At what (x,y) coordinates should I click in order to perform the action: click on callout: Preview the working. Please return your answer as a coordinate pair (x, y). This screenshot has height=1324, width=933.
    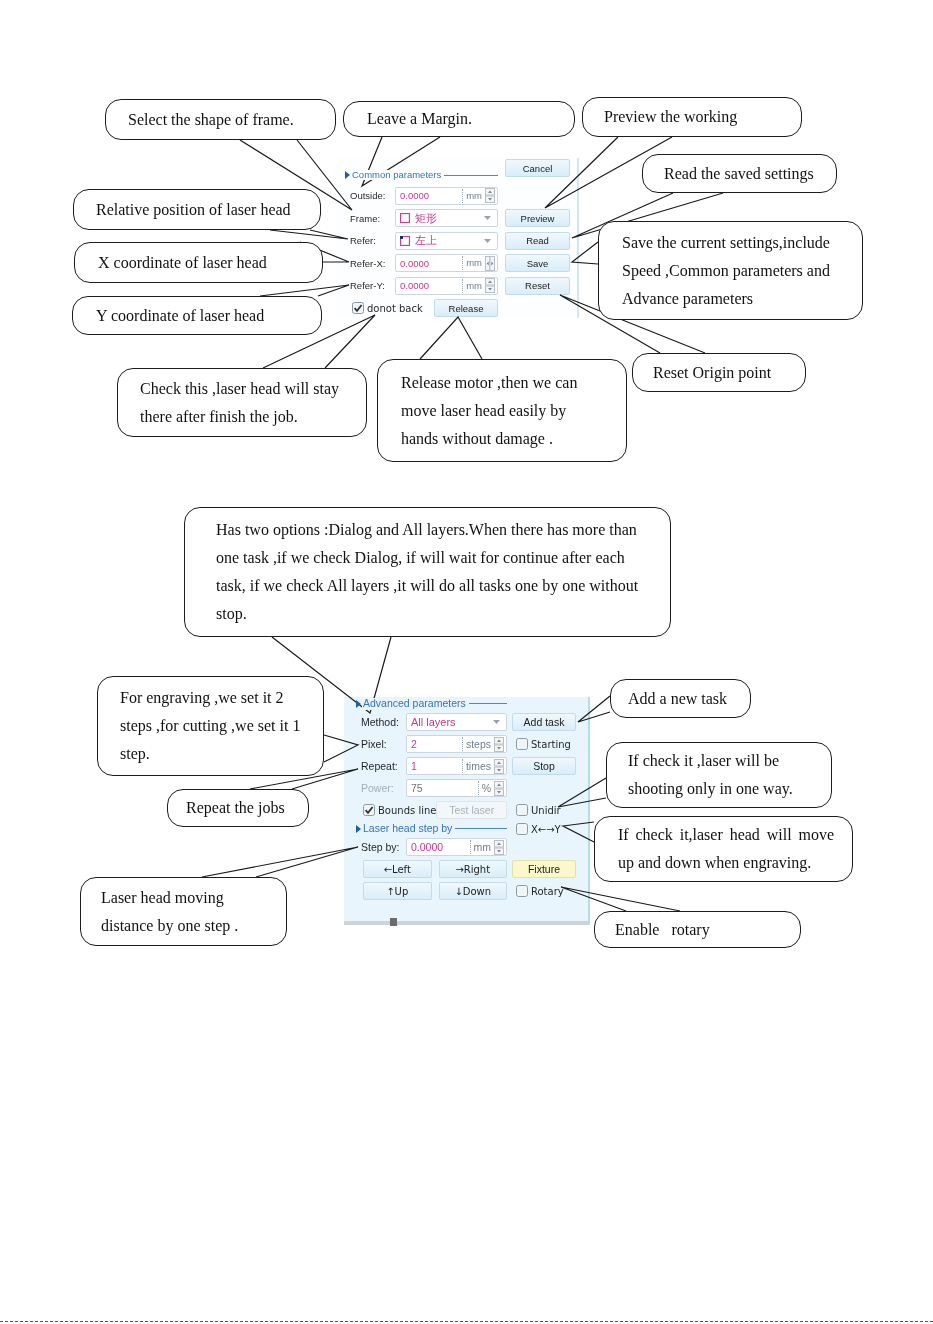
    Looking at the image, I should click on (692, 117).